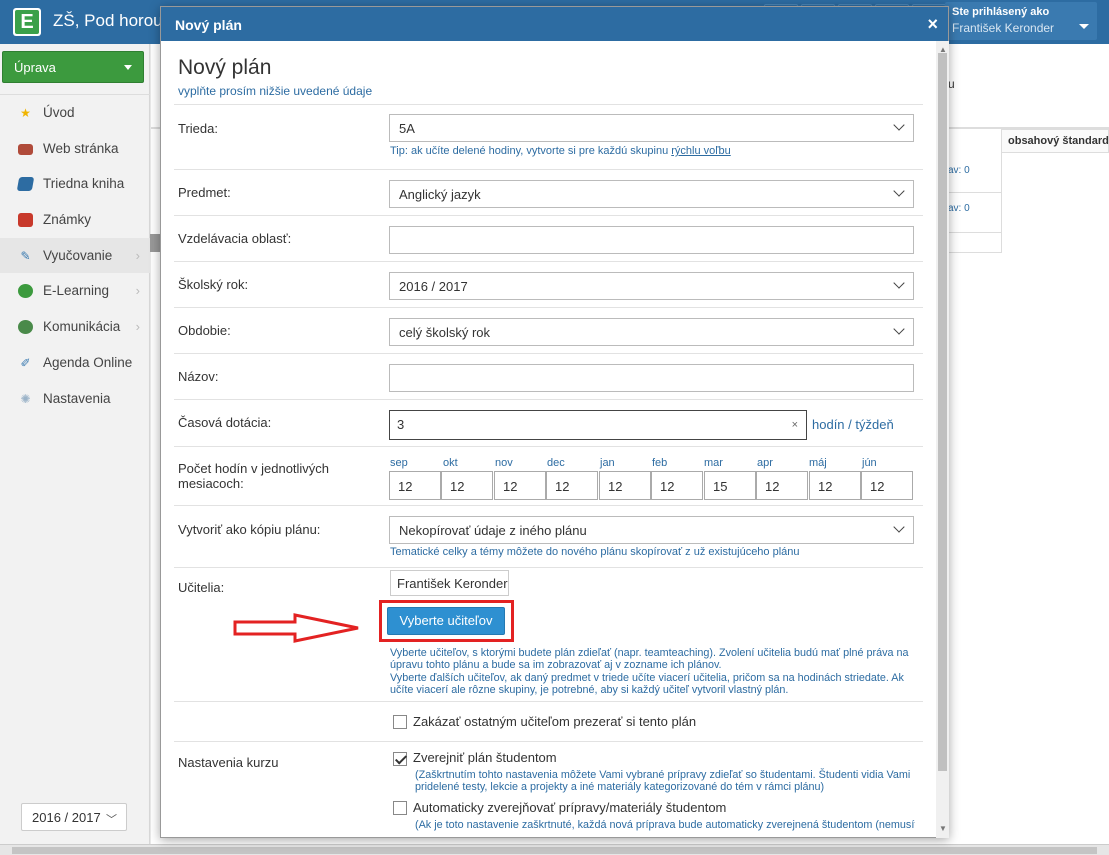  What do you see at coordinates (446, 621) in the screenshot?
I see `select-teachers-button: Vyberte učiteľov` at bounding box center [446, 621].